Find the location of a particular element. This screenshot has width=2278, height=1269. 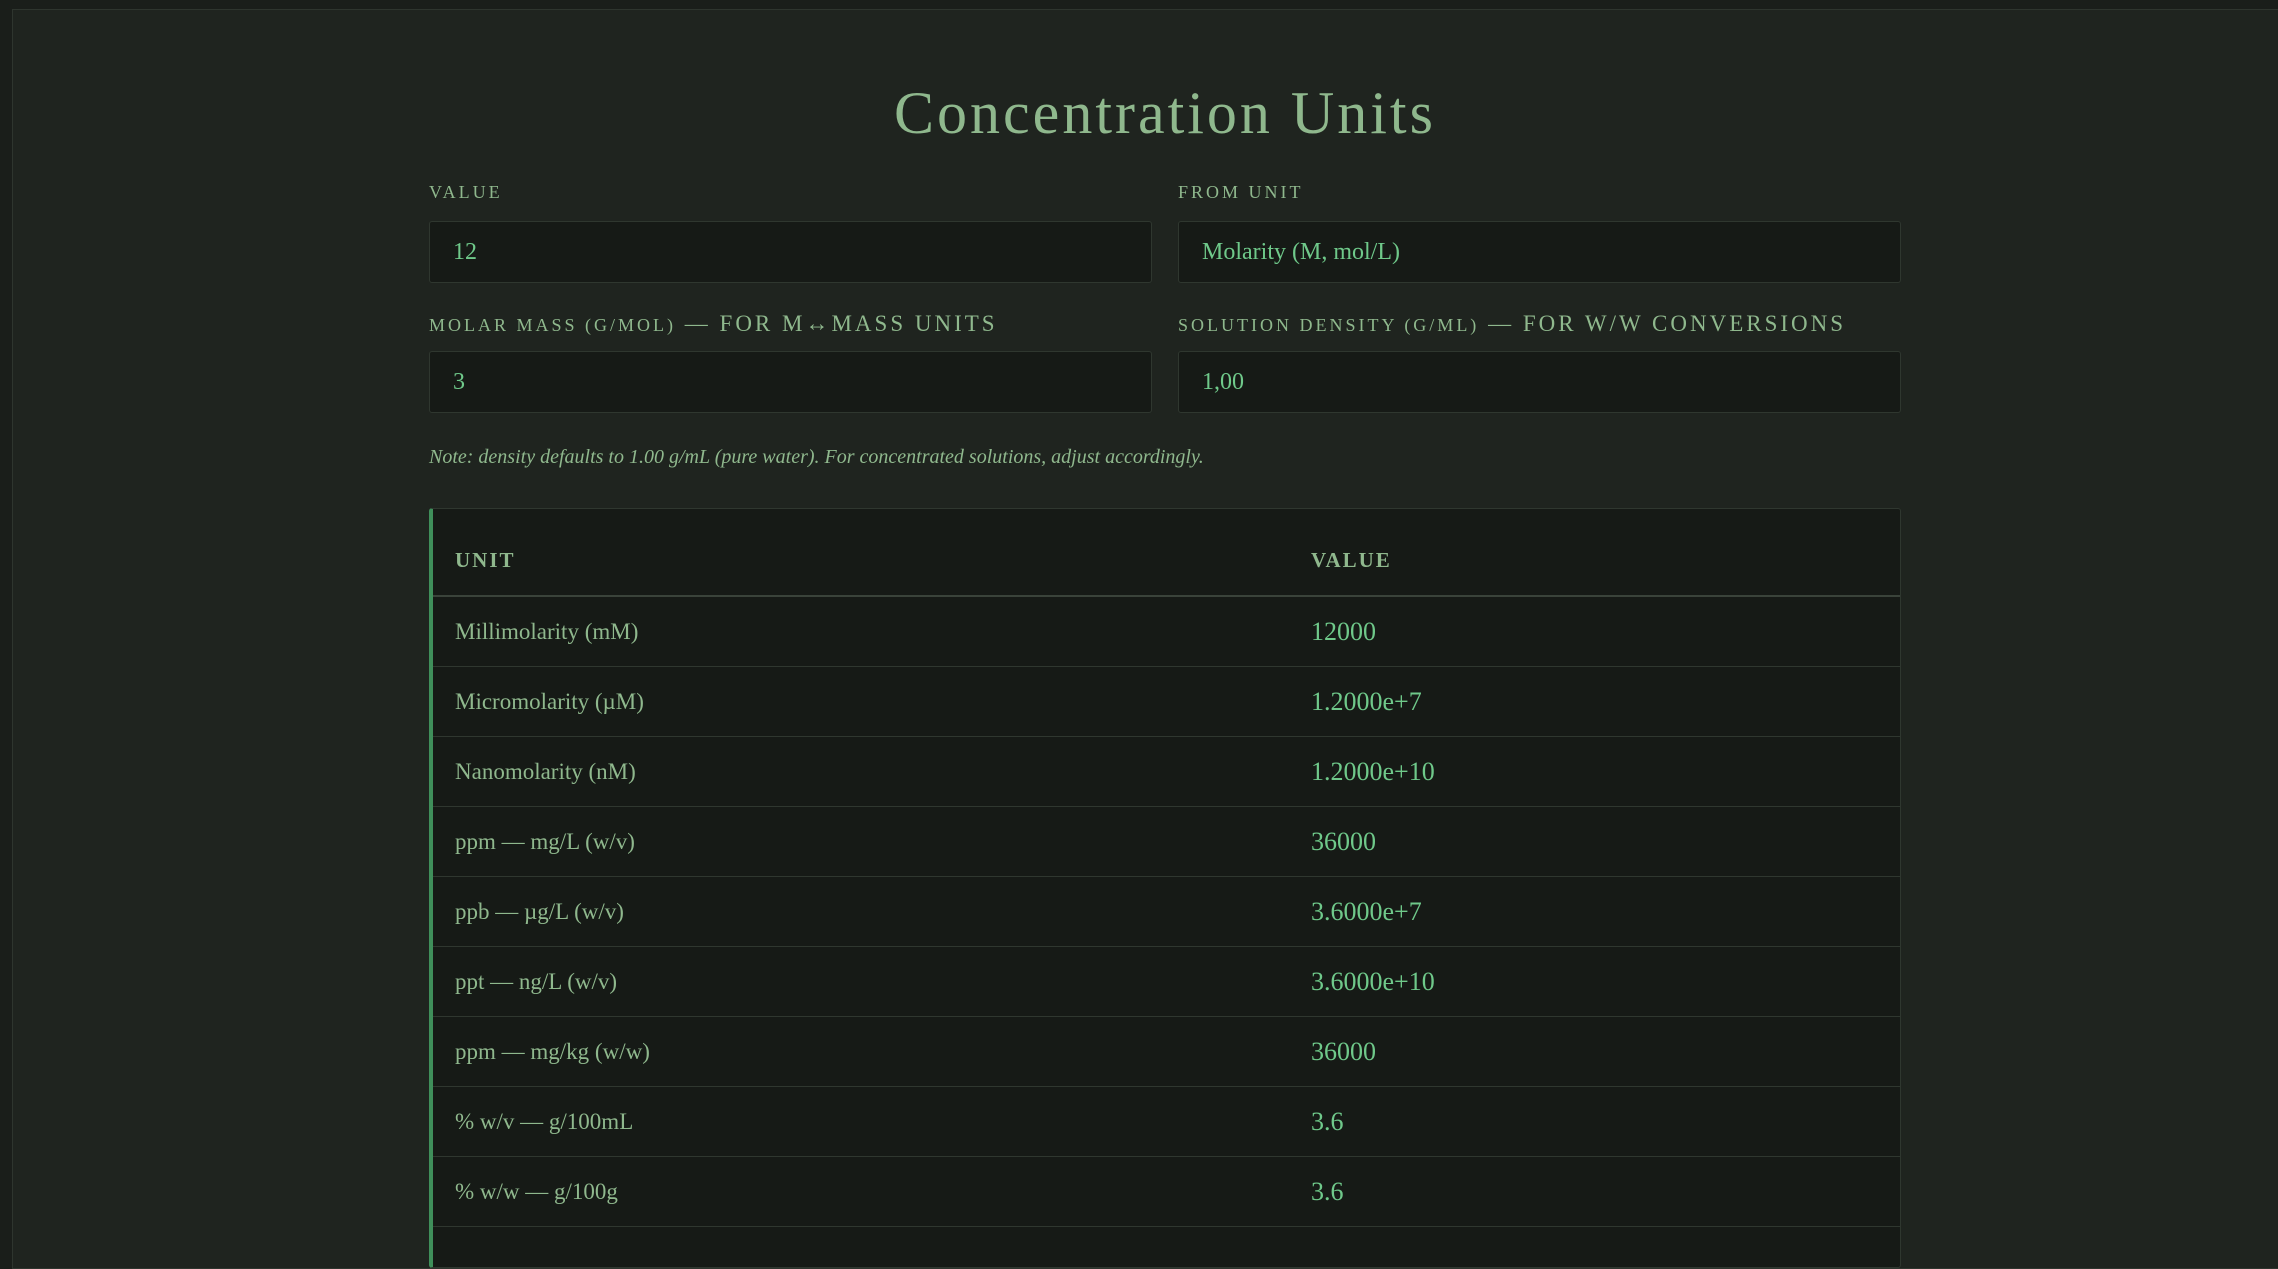

unit-column-header: UNIT is located at coordinates (485, 560).